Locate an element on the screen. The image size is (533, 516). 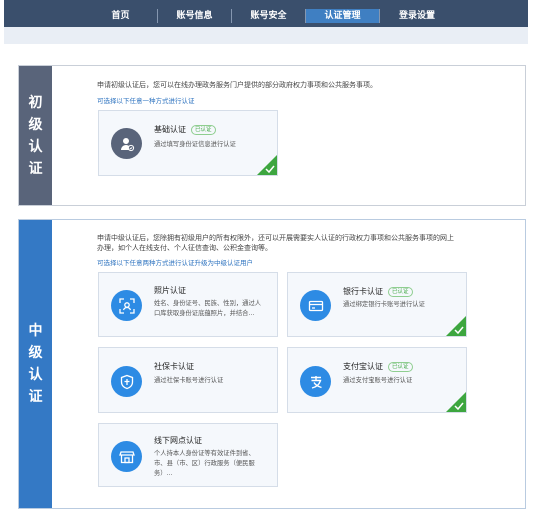
card-title: 支付宝认证 已认证 is located at coordinates (378, 366).